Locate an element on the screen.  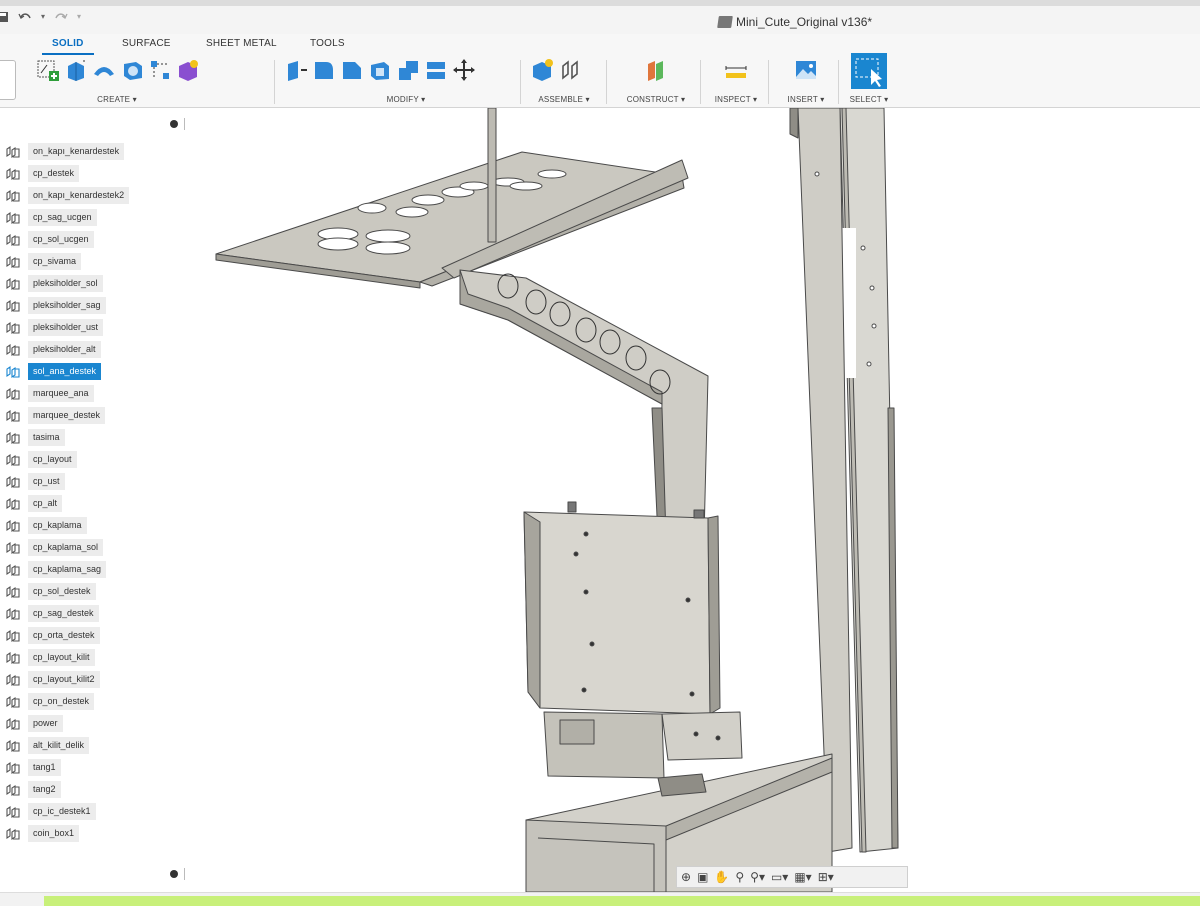
create-sketch-icon is located at coordinates (48, 70).